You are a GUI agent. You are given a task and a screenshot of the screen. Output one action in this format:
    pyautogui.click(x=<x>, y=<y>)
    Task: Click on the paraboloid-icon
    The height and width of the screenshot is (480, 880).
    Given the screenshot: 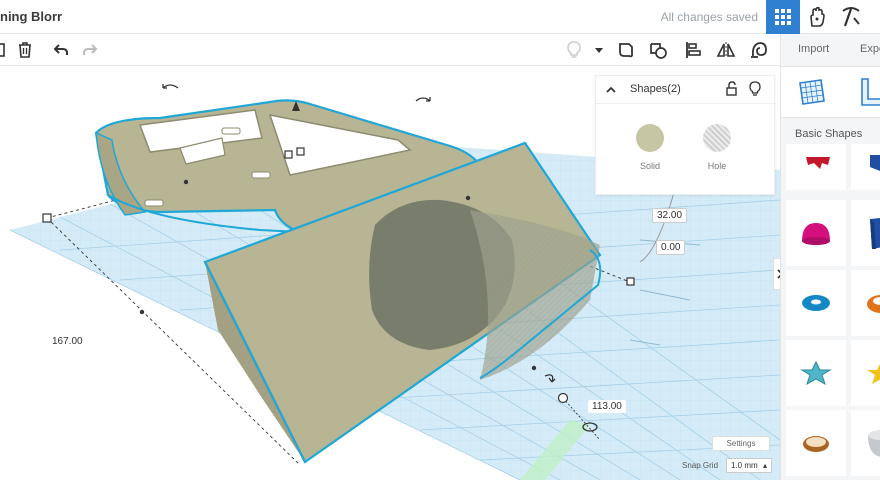 What is the action you would take?
    pyautogui.click(x=874, y=443)
    